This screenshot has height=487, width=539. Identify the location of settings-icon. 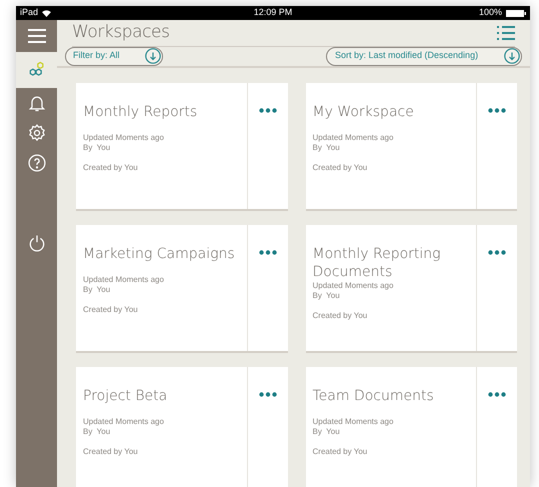
(36, 133).